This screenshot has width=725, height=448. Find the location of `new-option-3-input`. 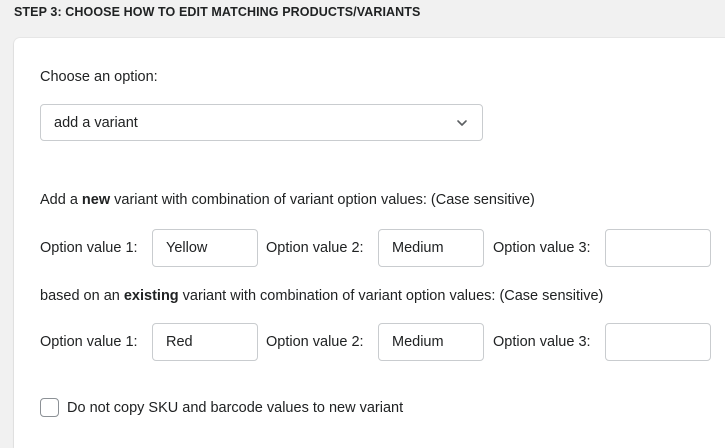

new-option-3-input is located at coordinates (658, 248).